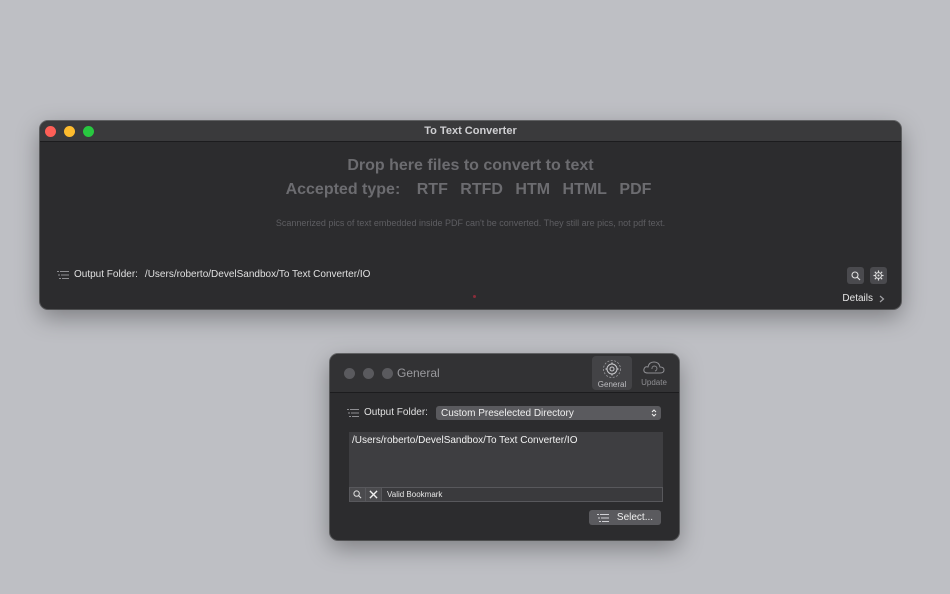 This screenshot has width=950, height=594. I want to click on type-pdf: PDF, so click(635, 189).